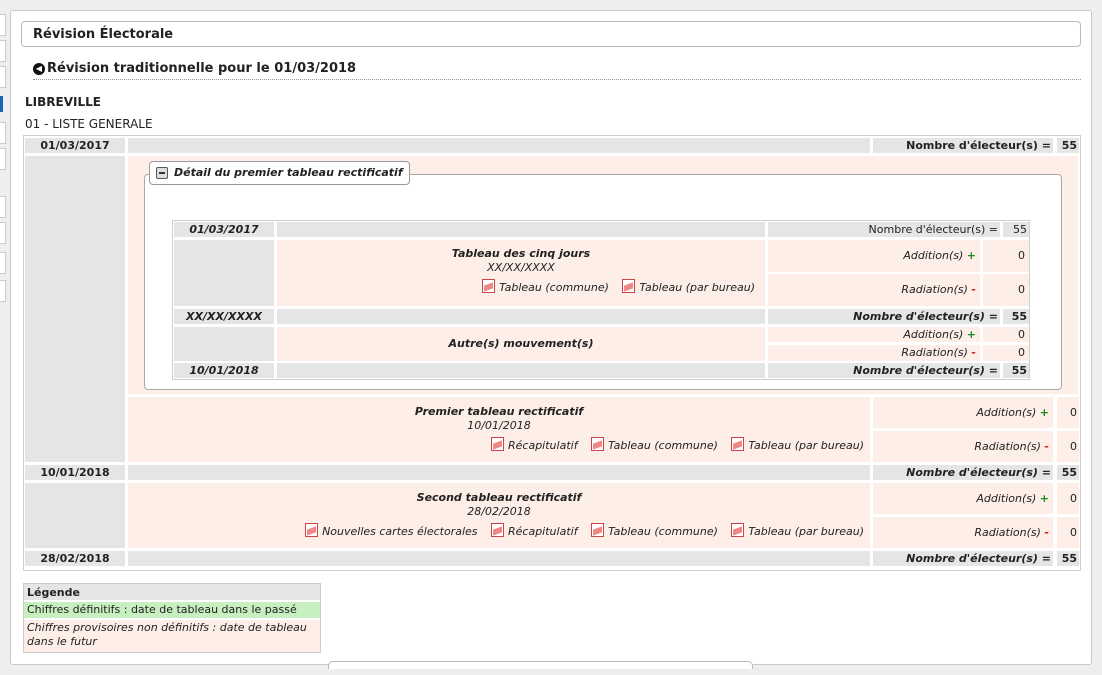  What do you see at coordinates (499, 511) in the screenshot?
I see `second-date: 28/02/2018` at bounding box center [499, 511].